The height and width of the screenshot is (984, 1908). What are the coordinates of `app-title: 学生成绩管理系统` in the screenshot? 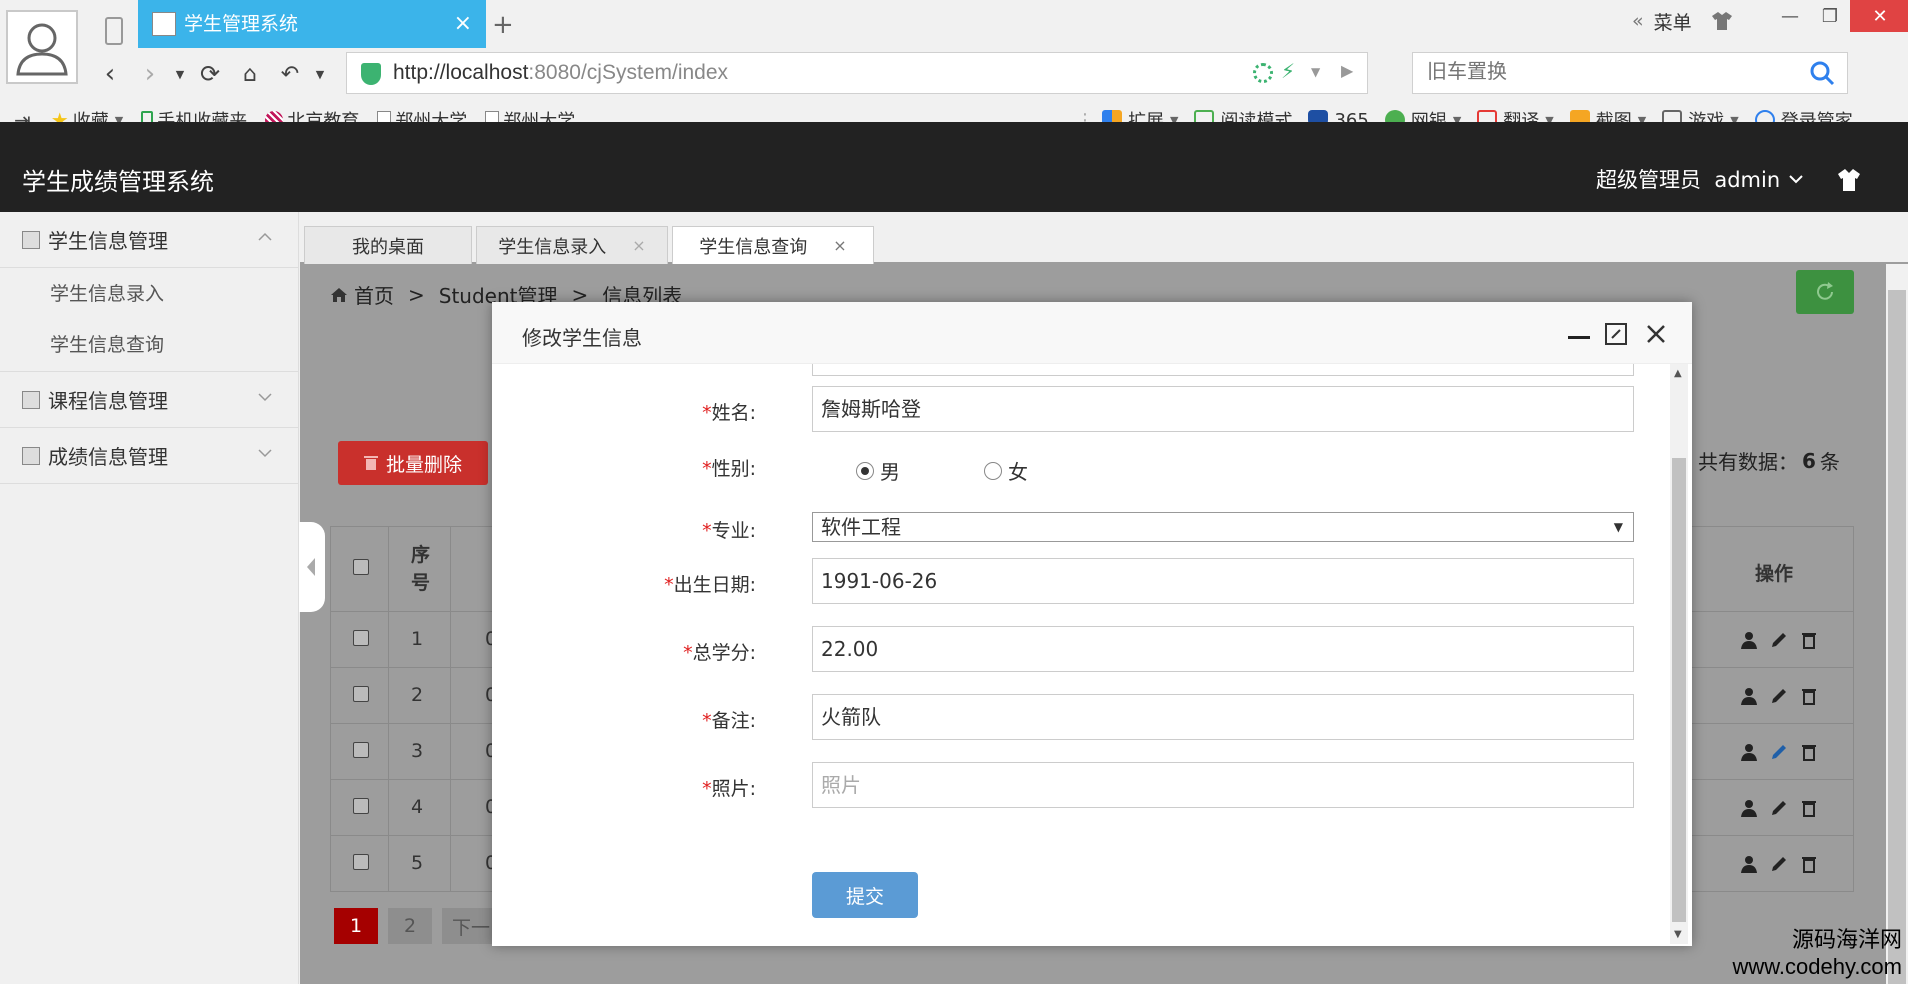 It's located at (118, 182).